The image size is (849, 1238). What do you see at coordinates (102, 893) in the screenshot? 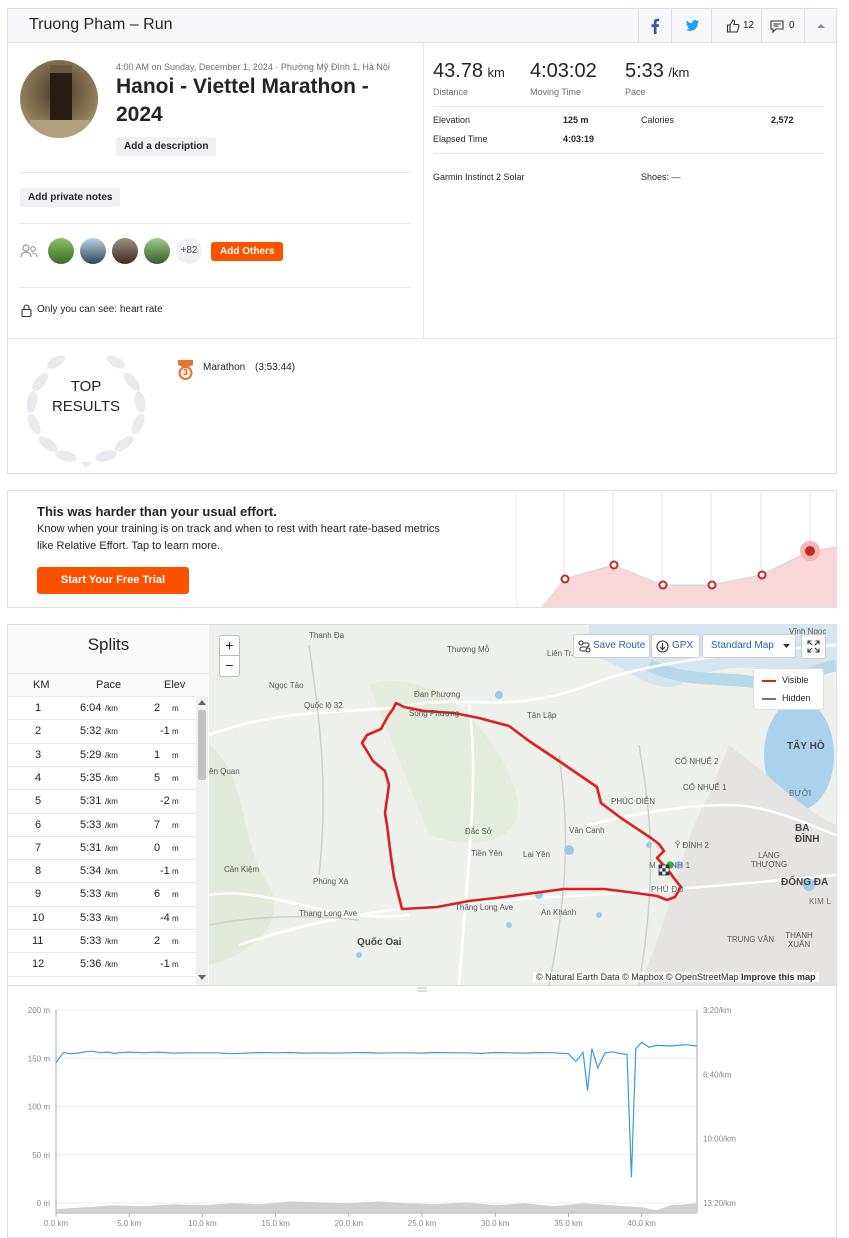
I see `split-row: 9 5:33/km 6 m` at bounding box center [102, 893].